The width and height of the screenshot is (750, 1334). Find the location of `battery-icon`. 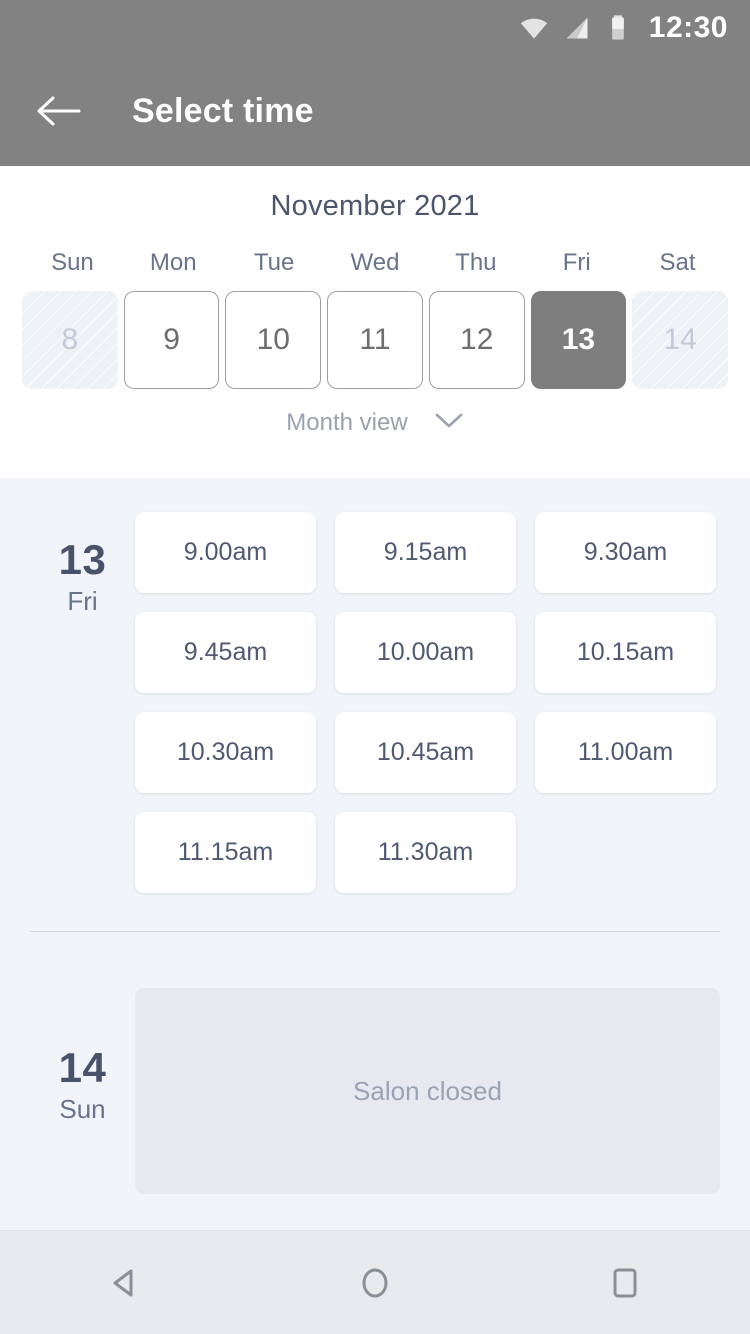

battery-icon is located at coordinates (618, 28).